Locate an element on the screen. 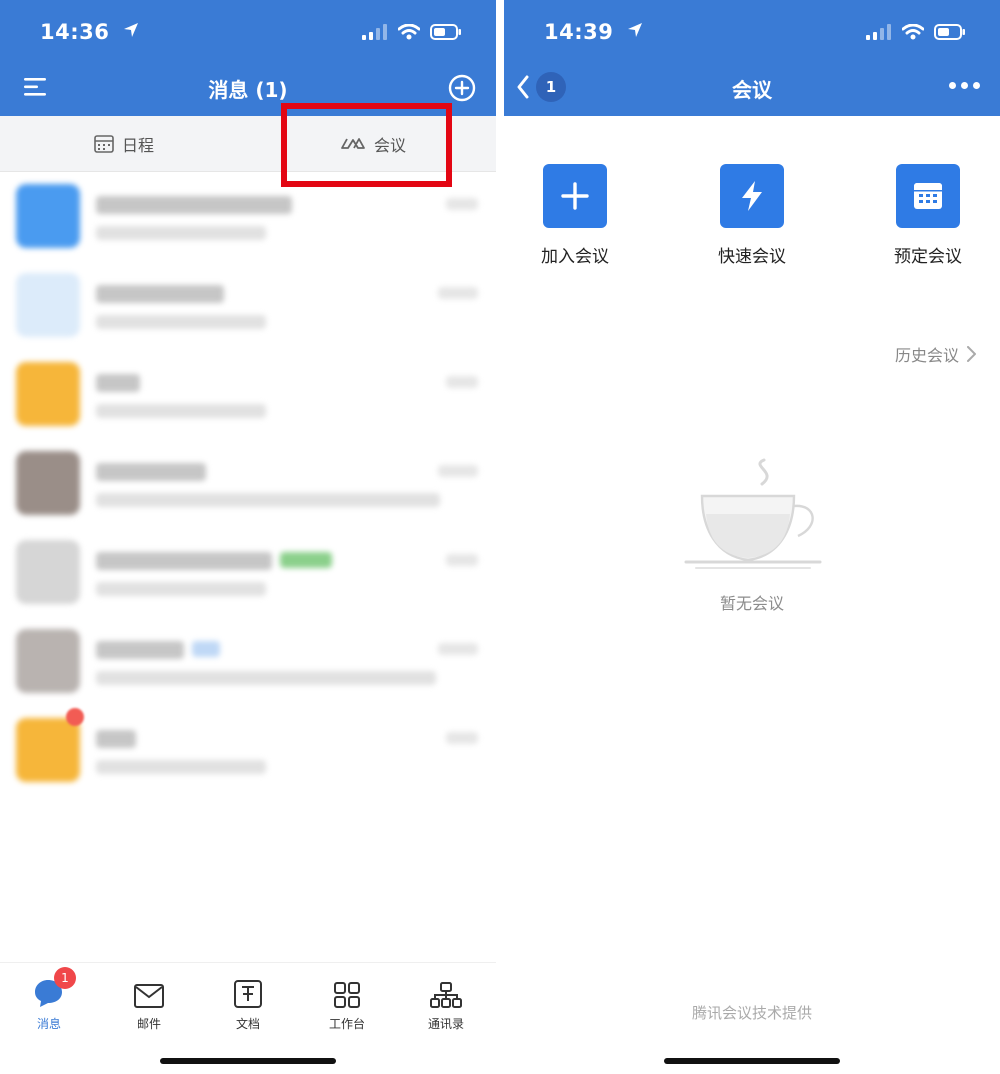  tab-schedule: 日程 is located at coordinates (124, 144).